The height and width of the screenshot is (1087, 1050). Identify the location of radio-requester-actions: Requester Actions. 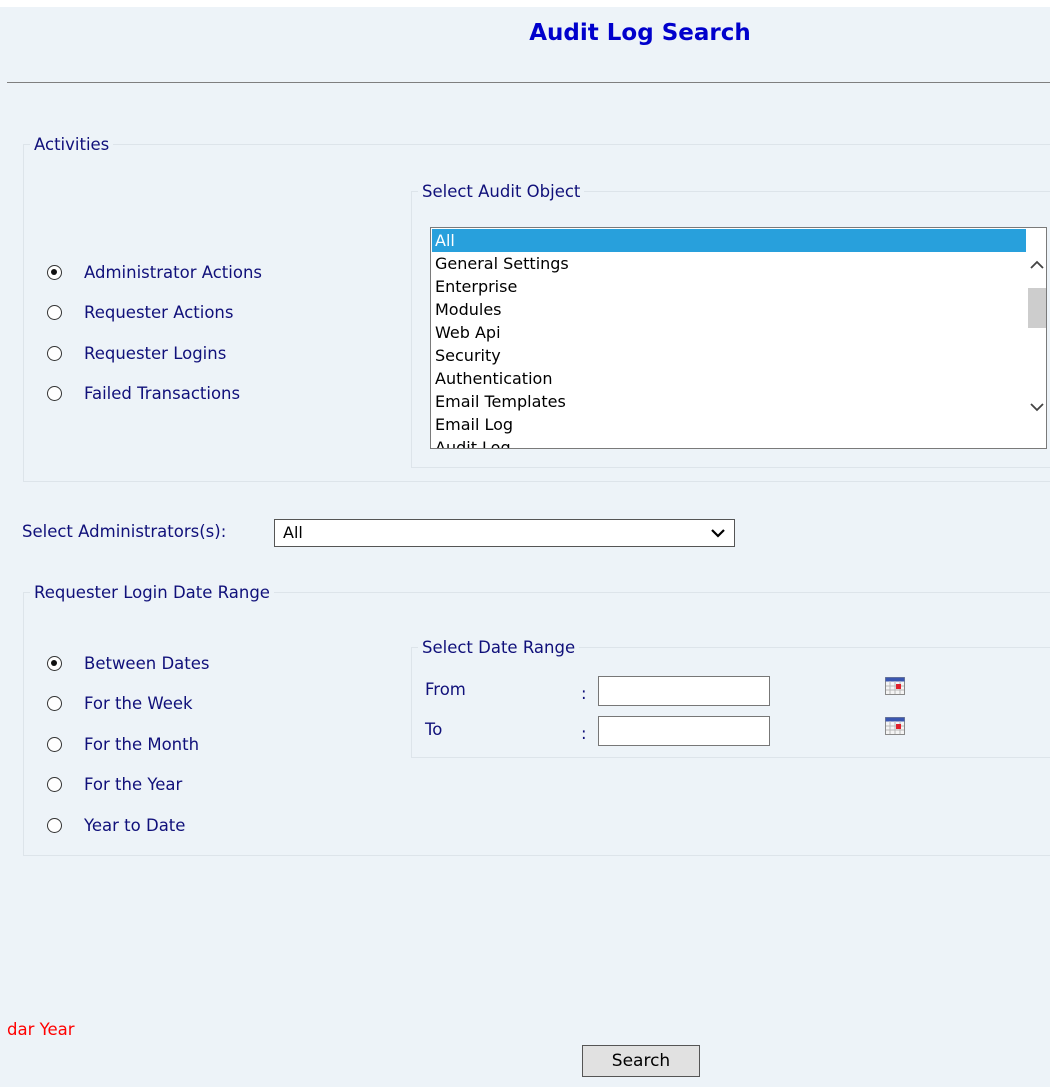
(140, 312).